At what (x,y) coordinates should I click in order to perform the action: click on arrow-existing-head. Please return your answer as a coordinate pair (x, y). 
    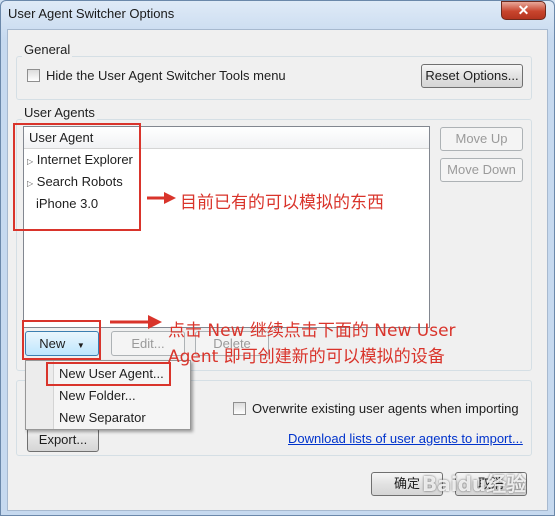
    Looking at the image, I should click on (170, 198).